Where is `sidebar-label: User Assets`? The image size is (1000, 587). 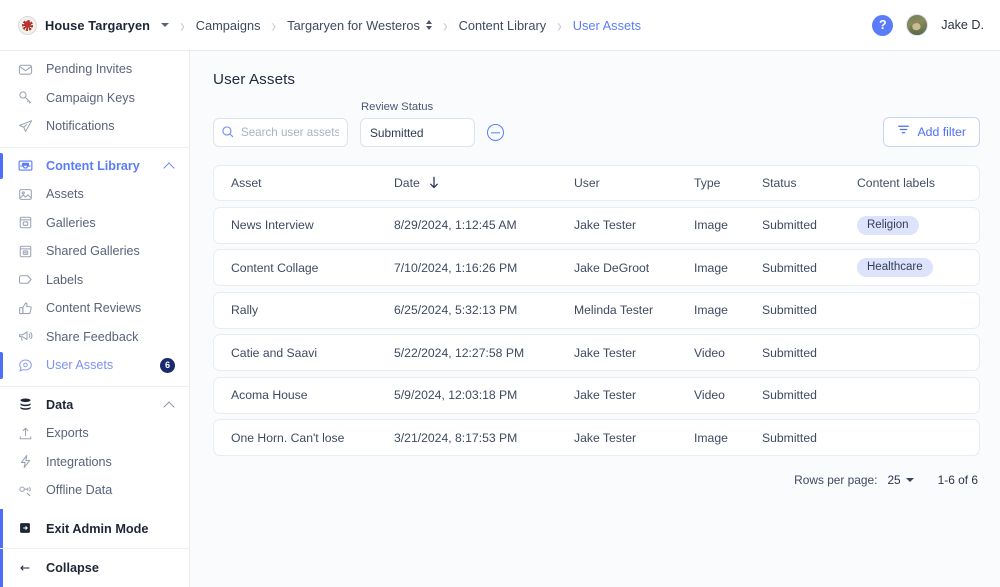 sidebar-label: User Assets is located at coordinates (80, 365).